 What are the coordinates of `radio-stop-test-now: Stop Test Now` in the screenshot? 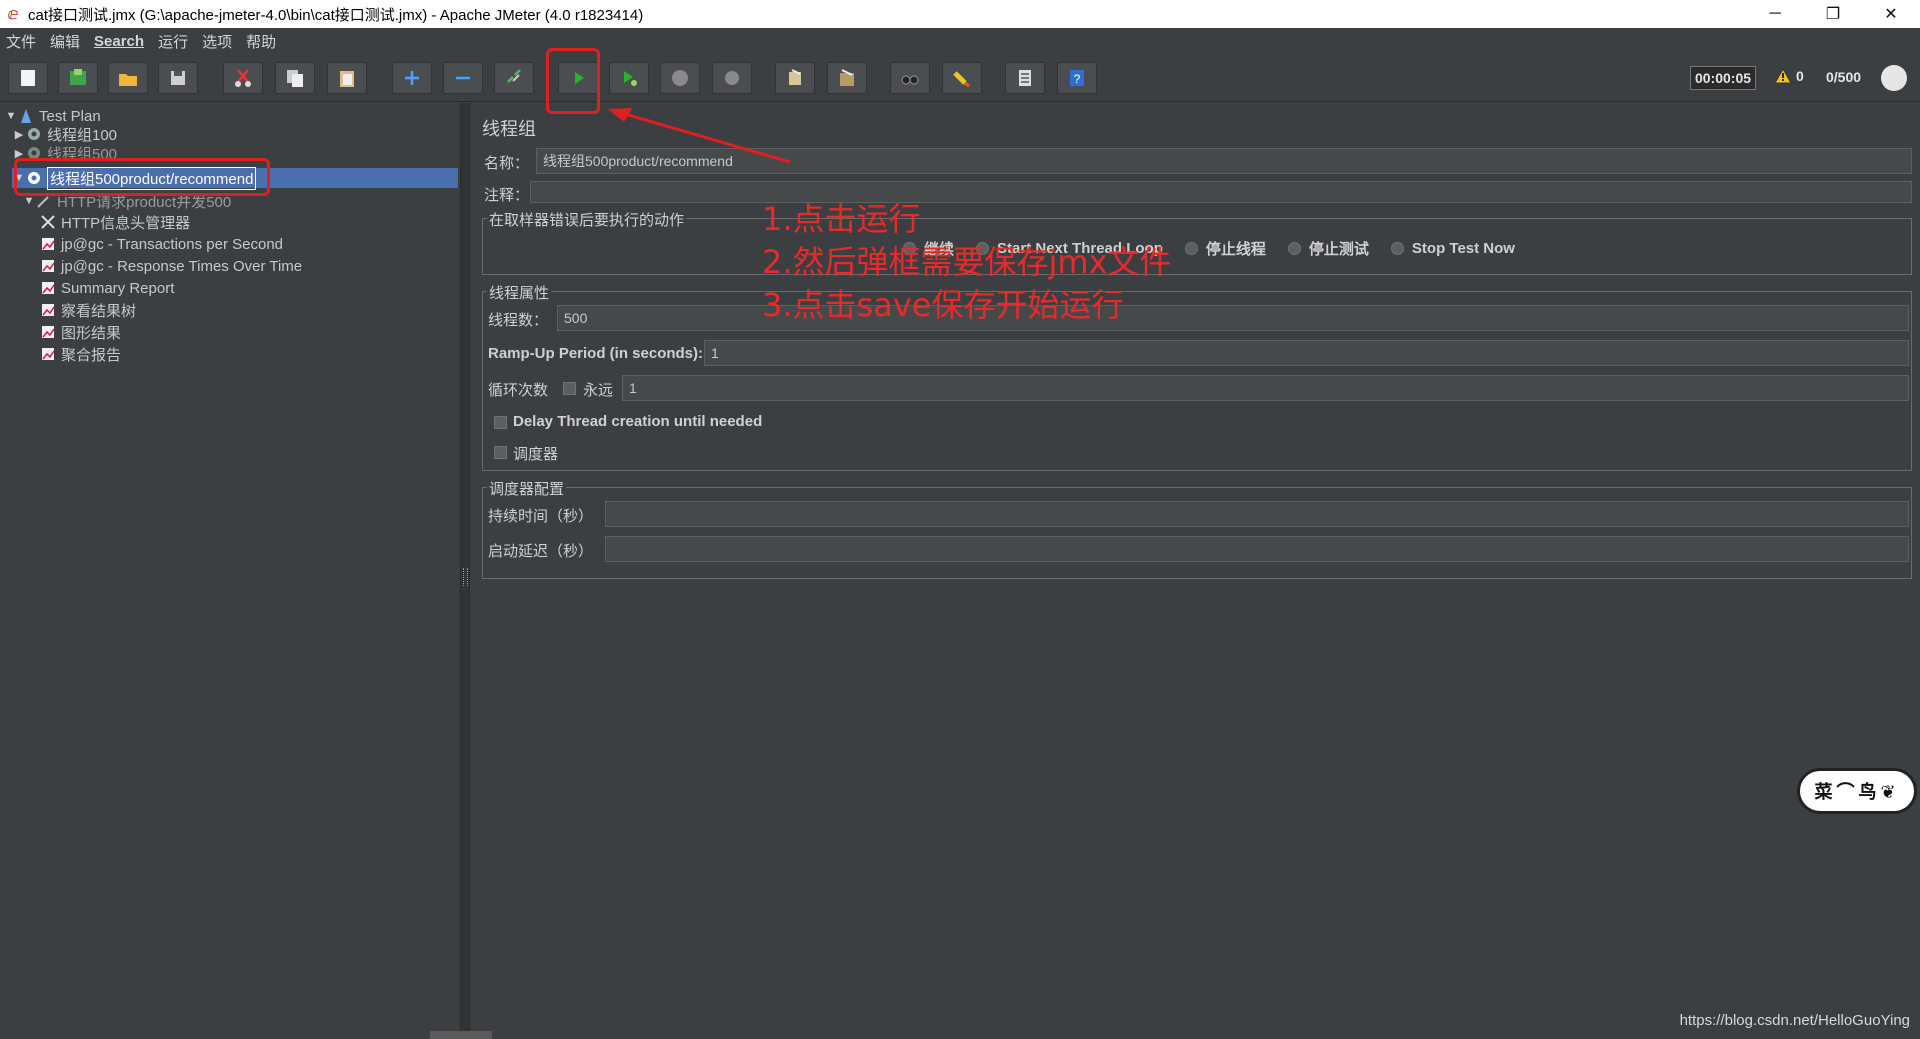 It's located at (1452, 248).